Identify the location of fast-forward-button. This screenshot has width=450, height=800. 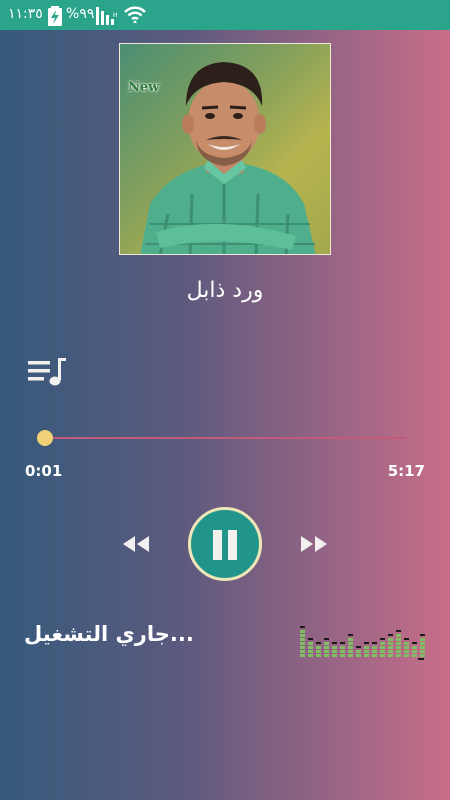
(314, 544).